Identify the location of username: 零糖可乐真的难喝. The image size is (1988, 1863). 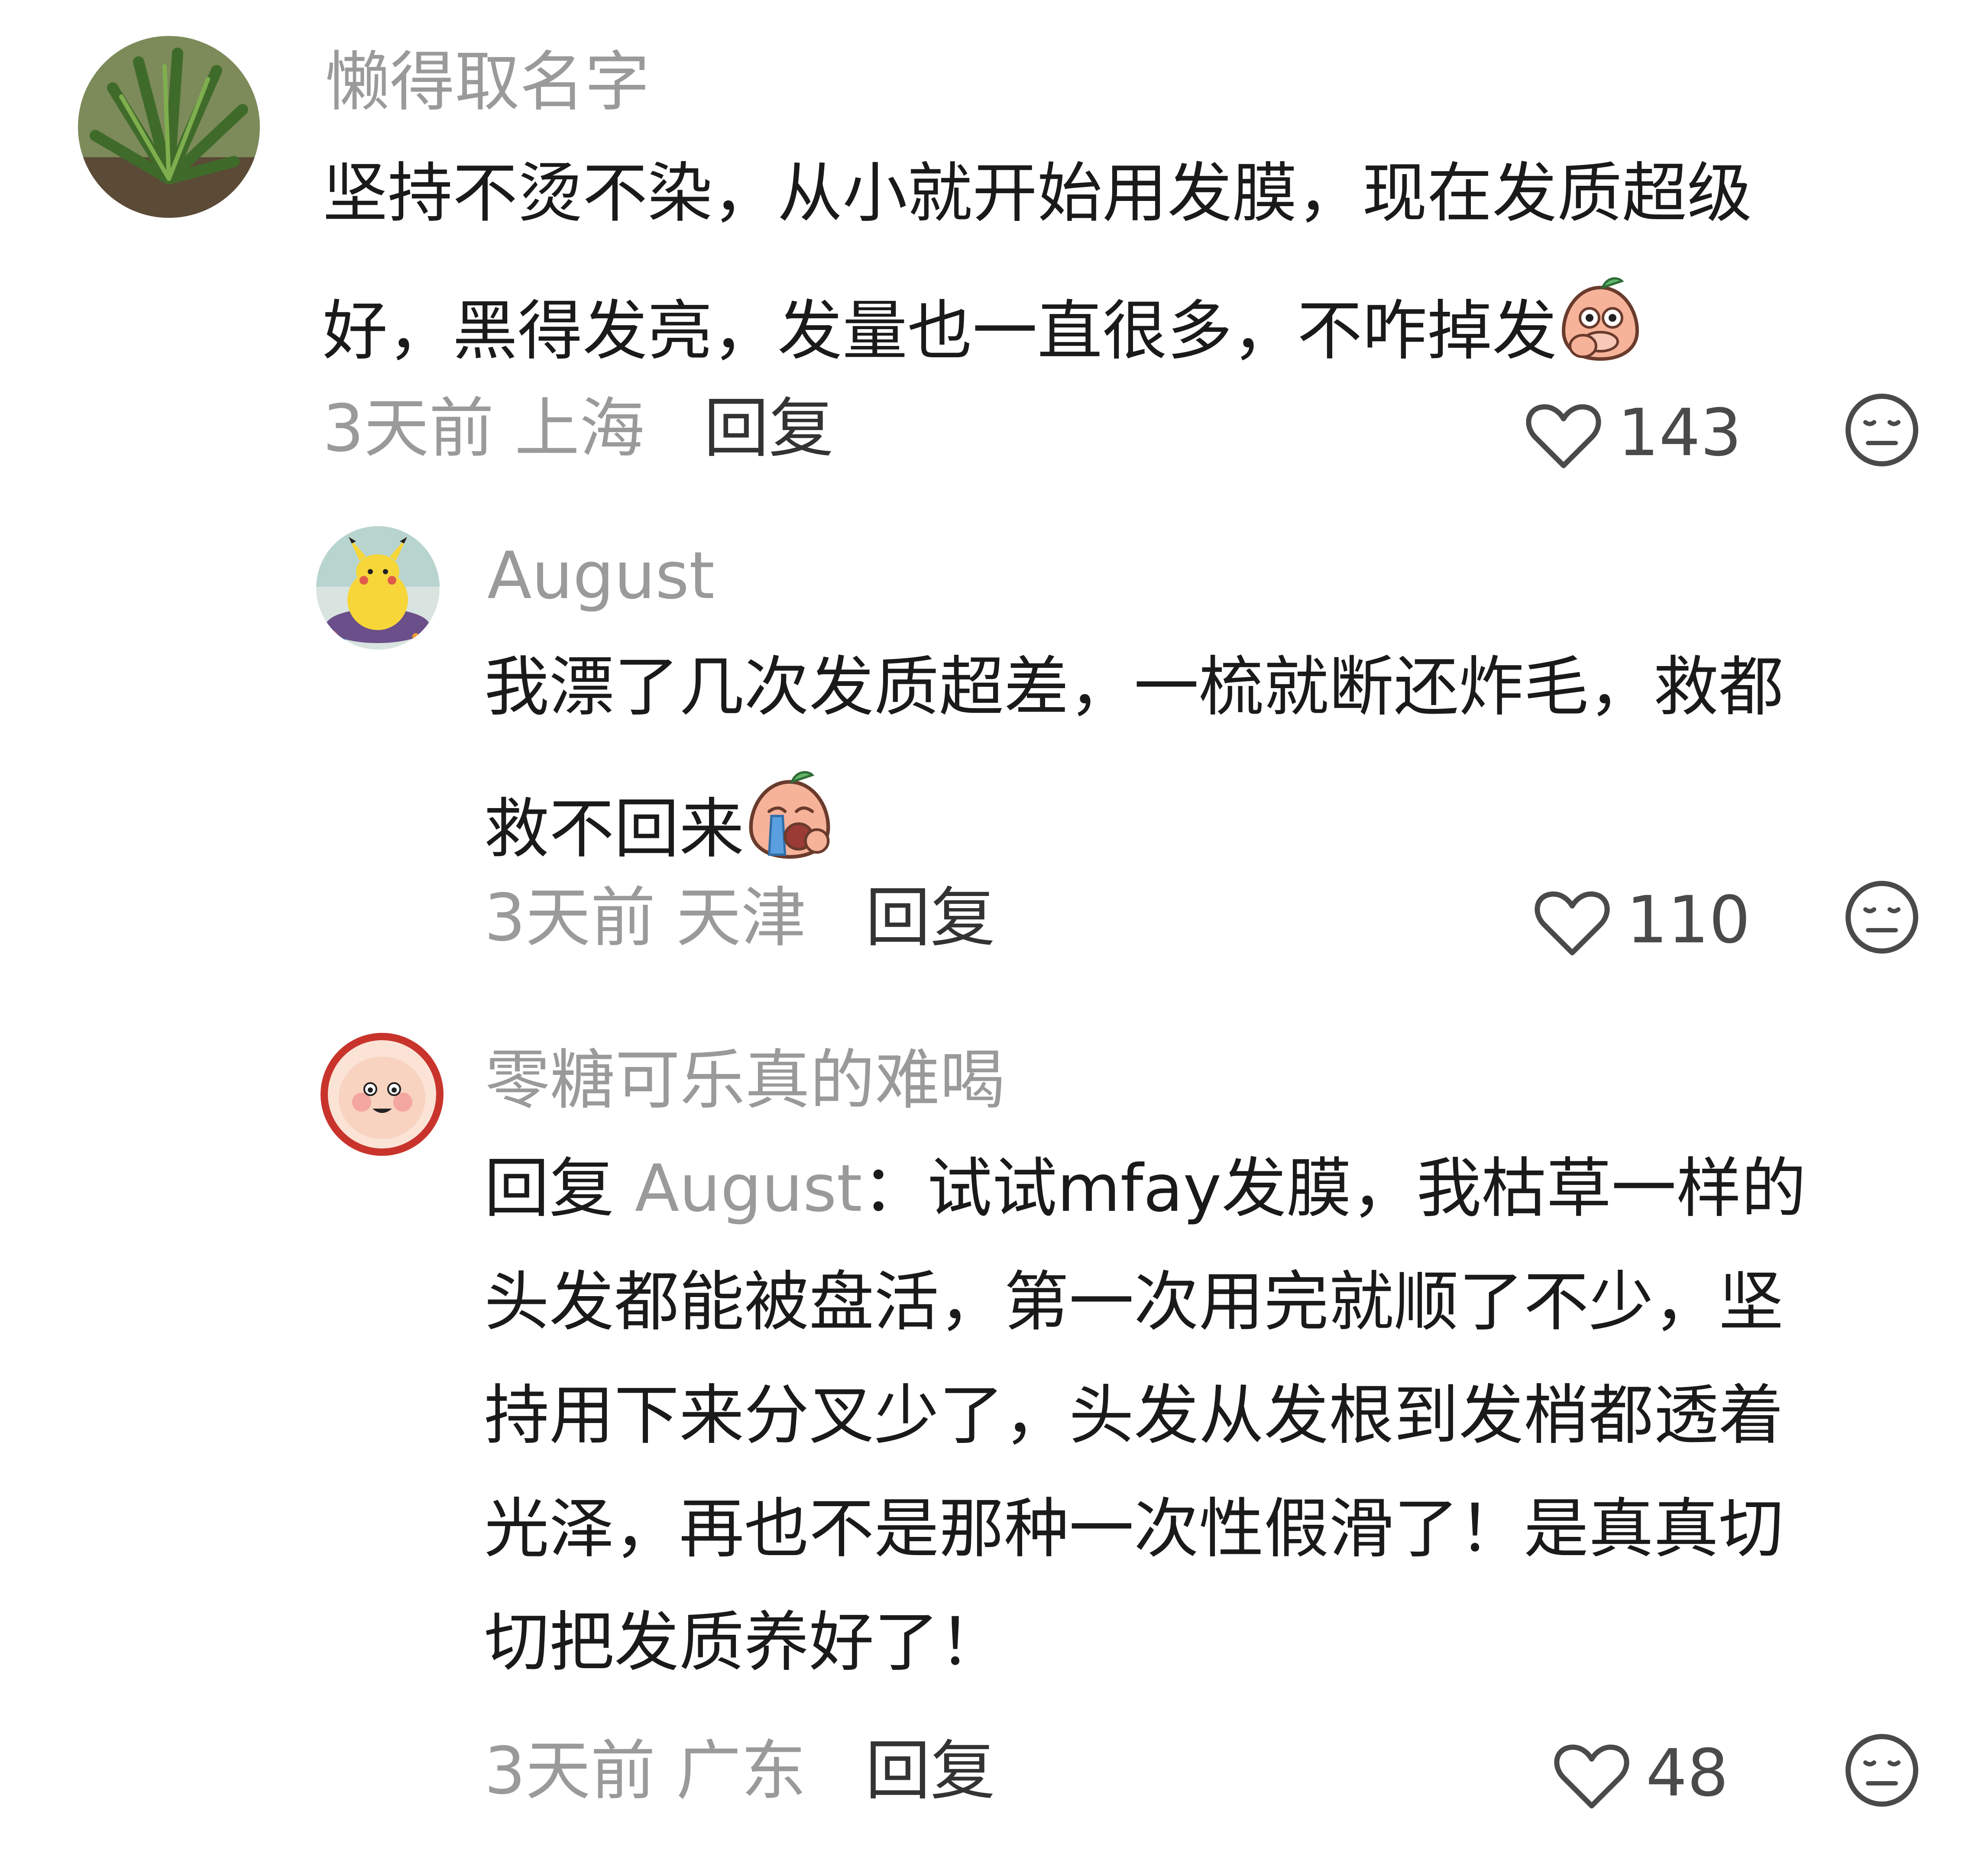
(745, 1080).